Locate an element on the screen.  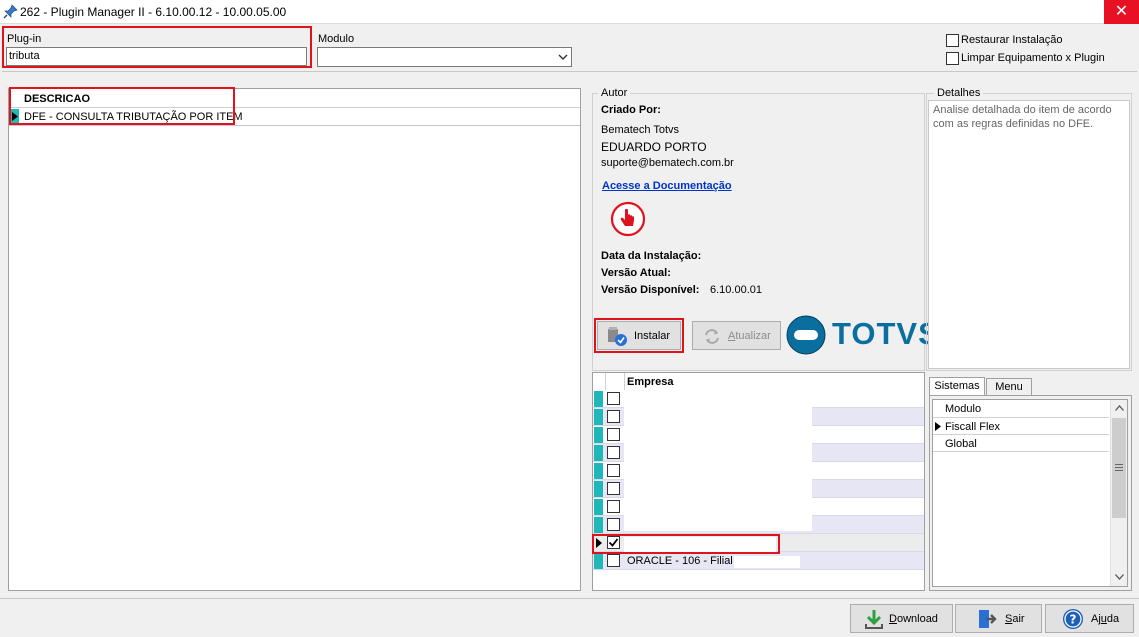
hand-pointer-icon is located at coordinates (628, 219).